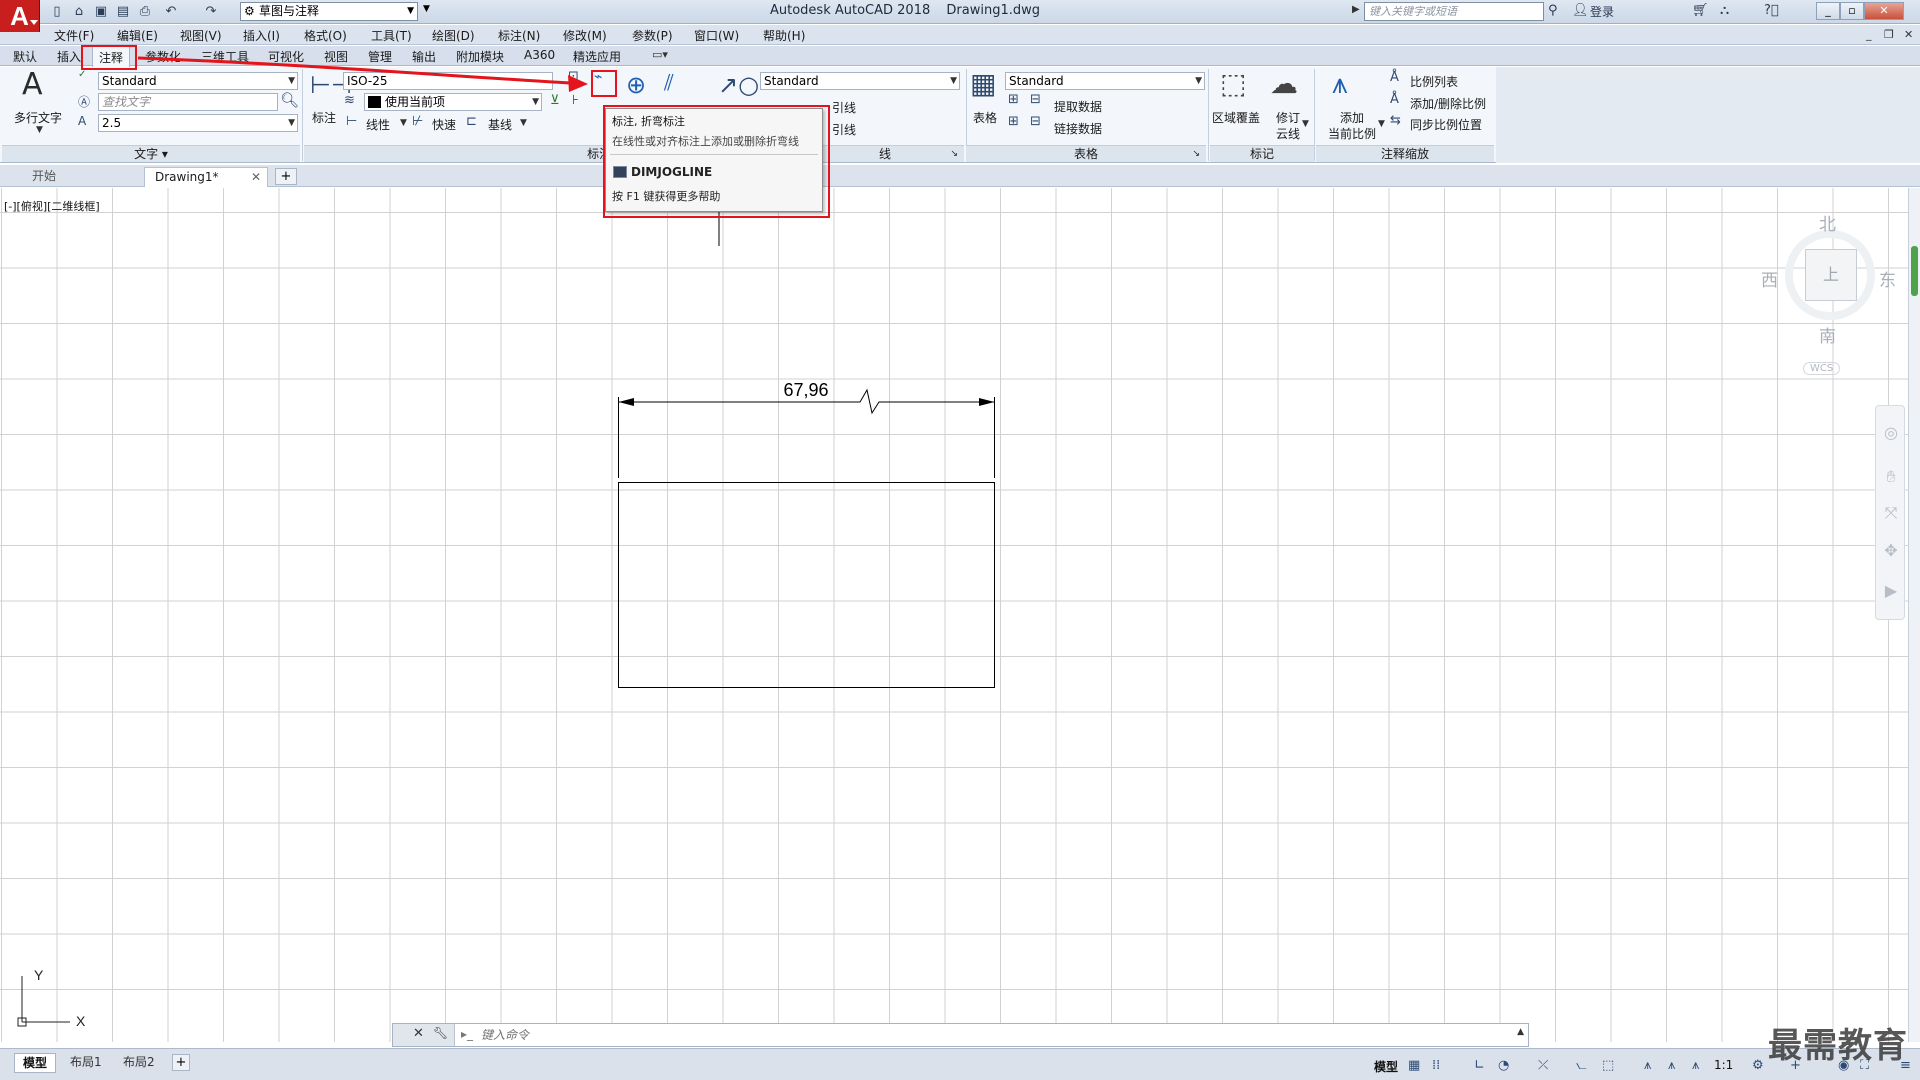 The height and width of the screenshot is (1080, 1920). What do you see at coordinates (188, 102) in the screenshot?
I see `find-text-input: 查找文字` at bounding box center [188, 102].